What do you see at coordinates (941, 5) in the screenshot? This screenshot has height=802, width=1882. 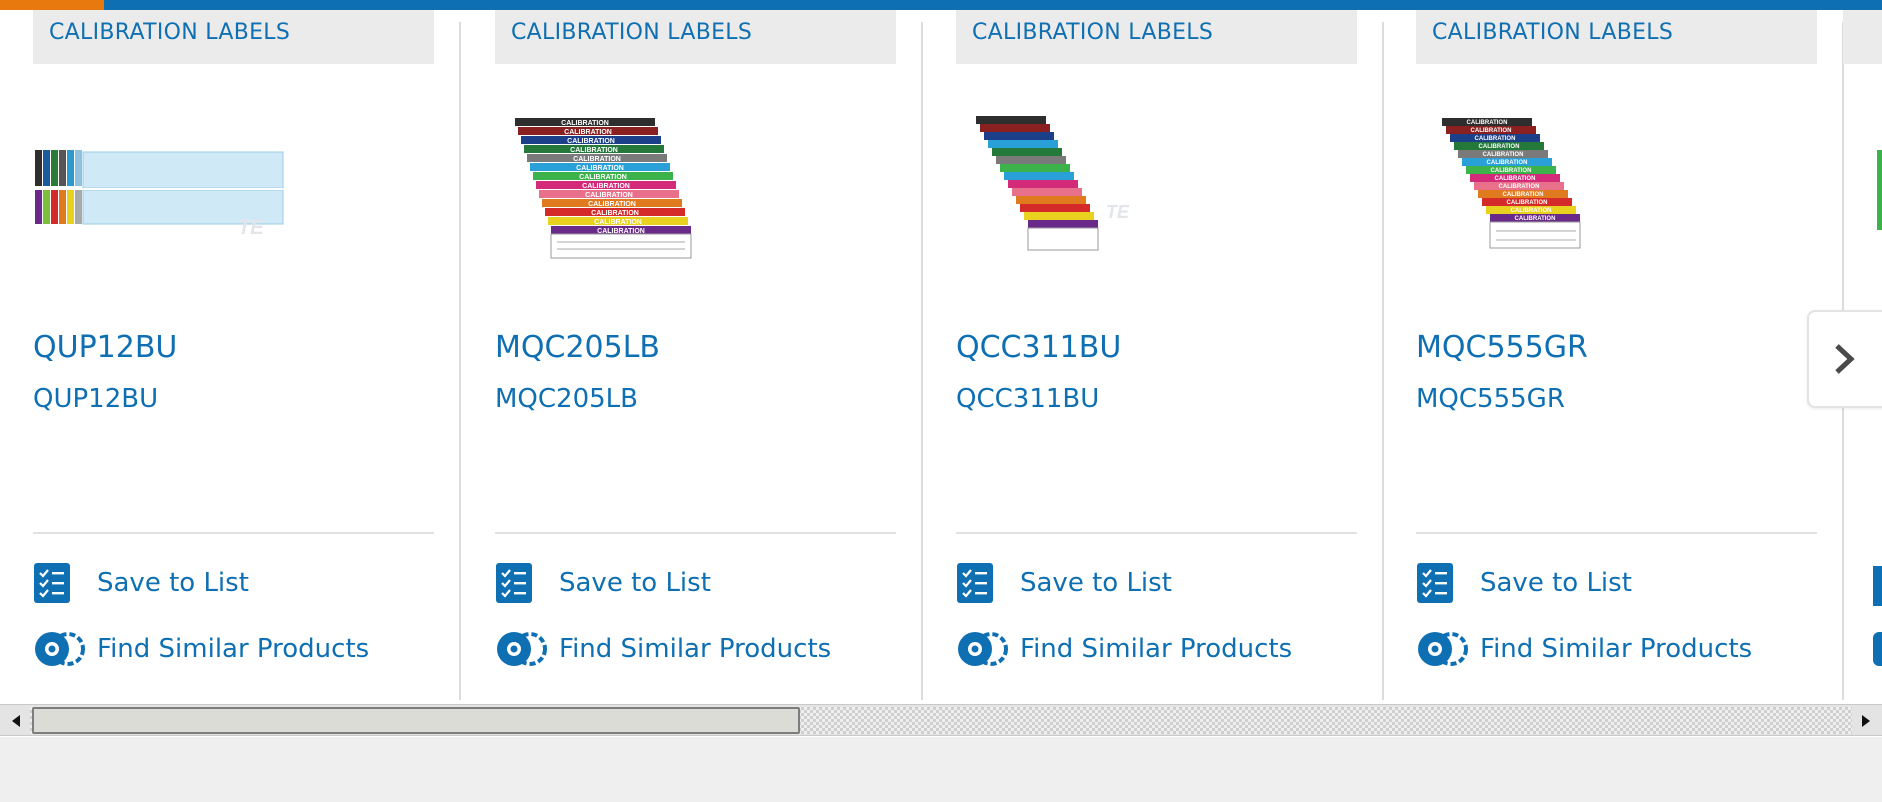 I see `carousel-progress-strip` at bounding box center [941, 5].